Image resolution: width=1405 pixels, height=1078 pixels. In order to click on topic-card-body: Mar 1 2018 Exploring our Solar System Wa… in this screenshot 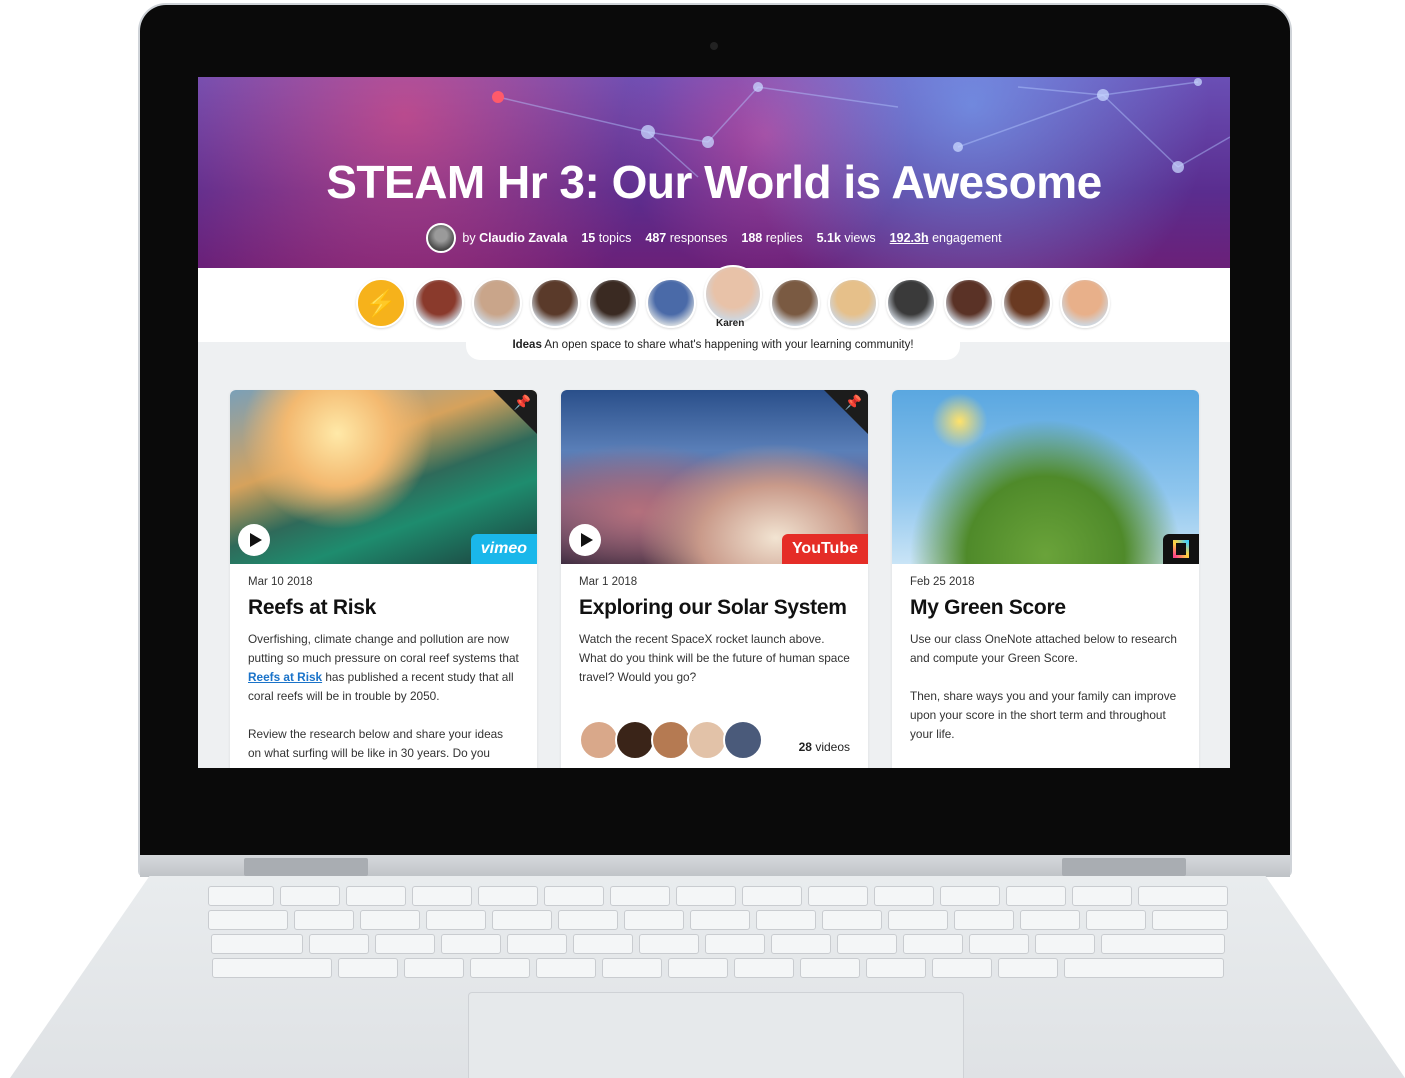, I will do `click(714, 625)`.